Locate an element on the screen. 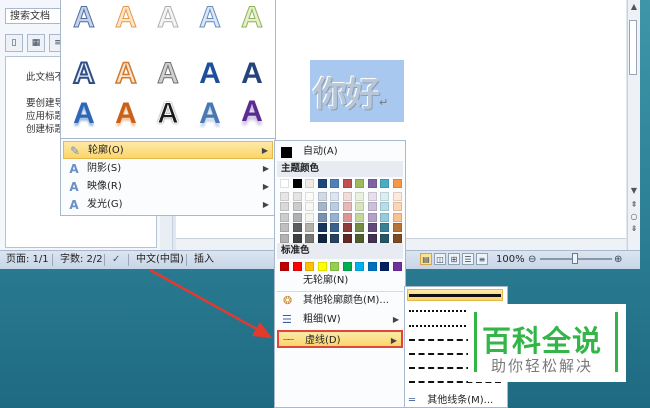 This screenshot has width=650, height=408. language-indicator: 中文(中国) is located at coordinates (160, 260).